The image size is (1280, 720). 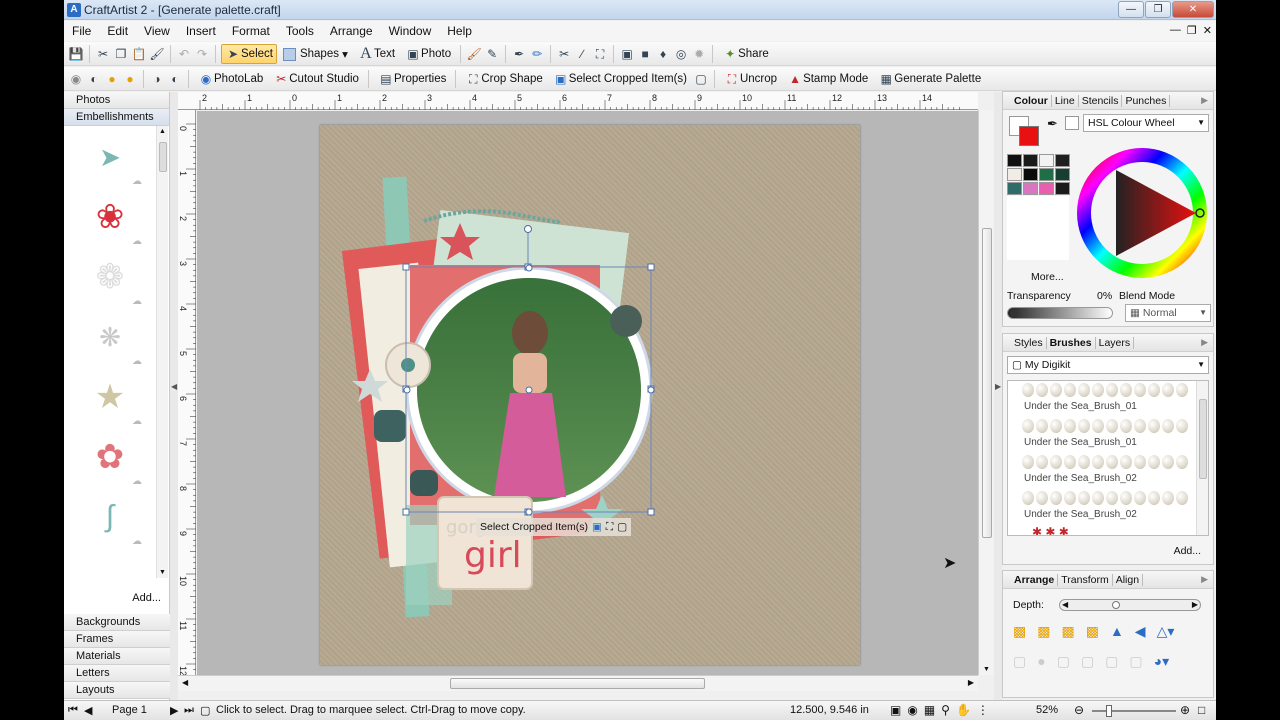 What do you see at coordinates (1079, 710) in the screenshot?
I see `zoom-out-icon: ⊖` at bounding box center [1079, 710].